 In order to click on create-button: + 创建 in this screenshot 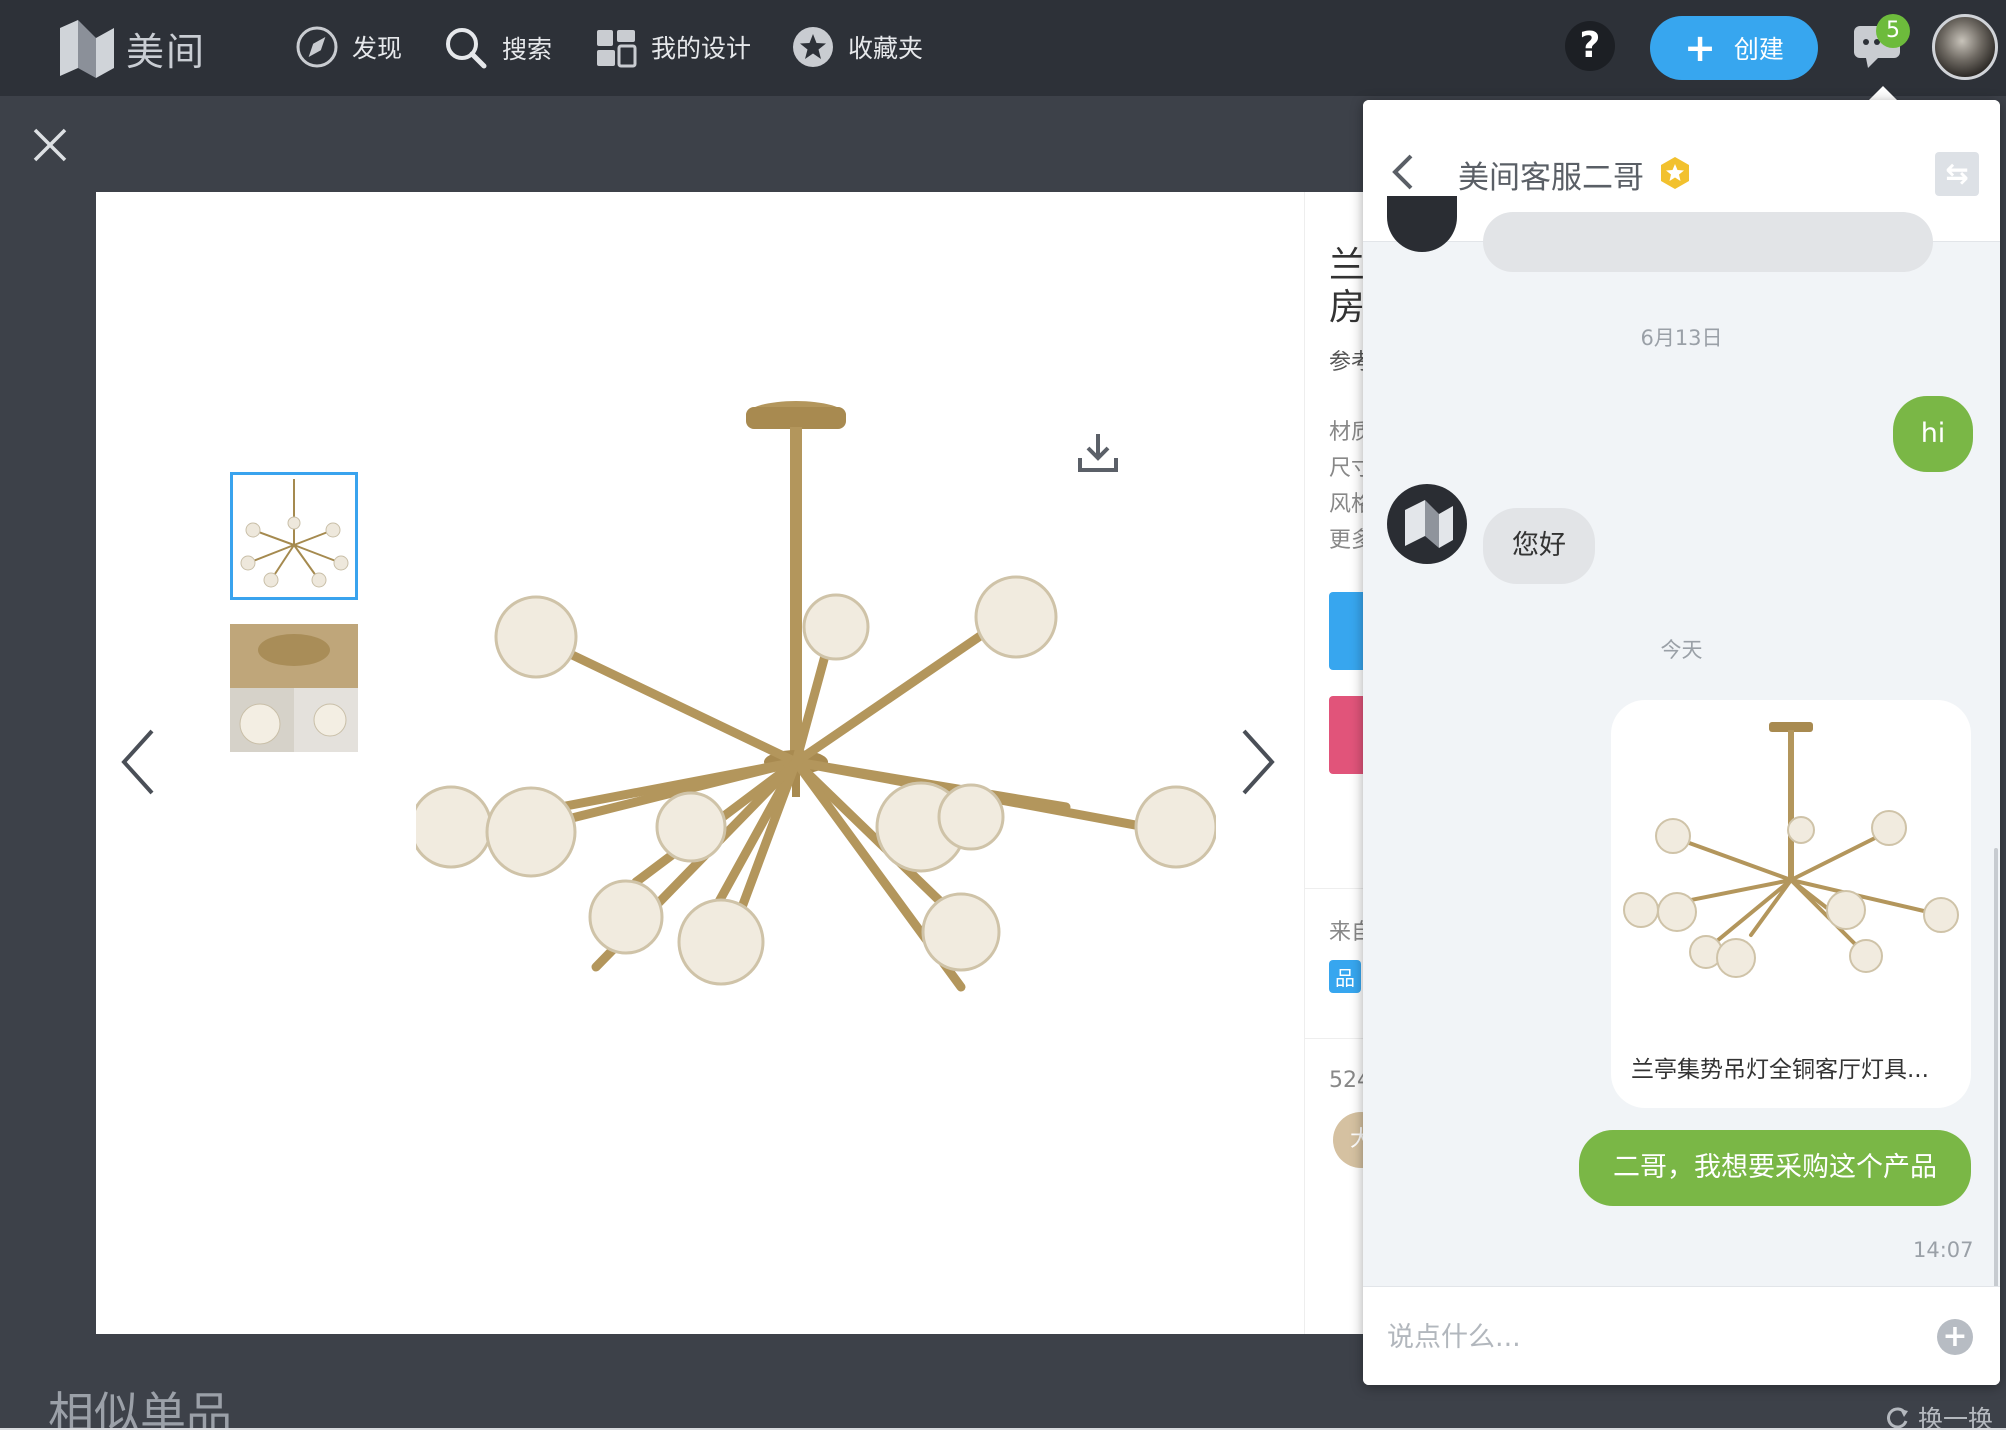, I will do `click(1734, 48)`.